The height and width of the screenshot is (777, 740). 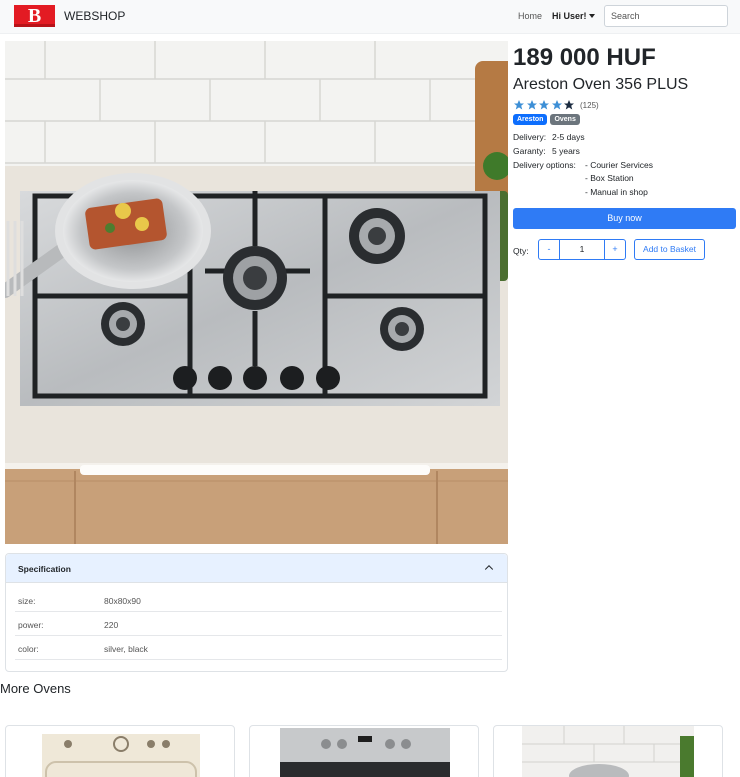 I want to click on spec-key: power:, so click(x=31, y=625).